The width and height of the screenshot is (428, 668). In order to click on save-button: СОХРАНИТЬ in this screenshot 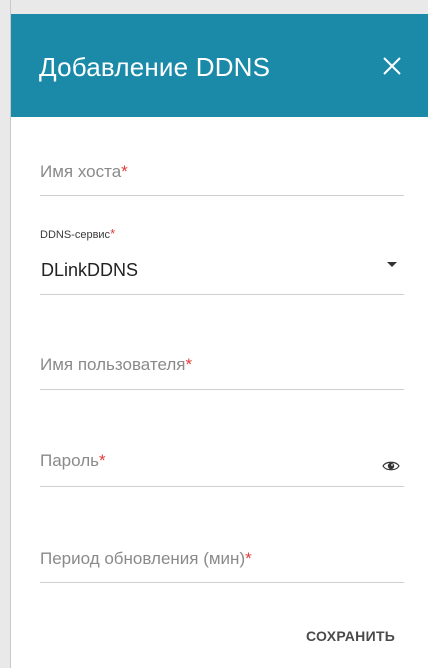, I will do `click(350, 636)`.